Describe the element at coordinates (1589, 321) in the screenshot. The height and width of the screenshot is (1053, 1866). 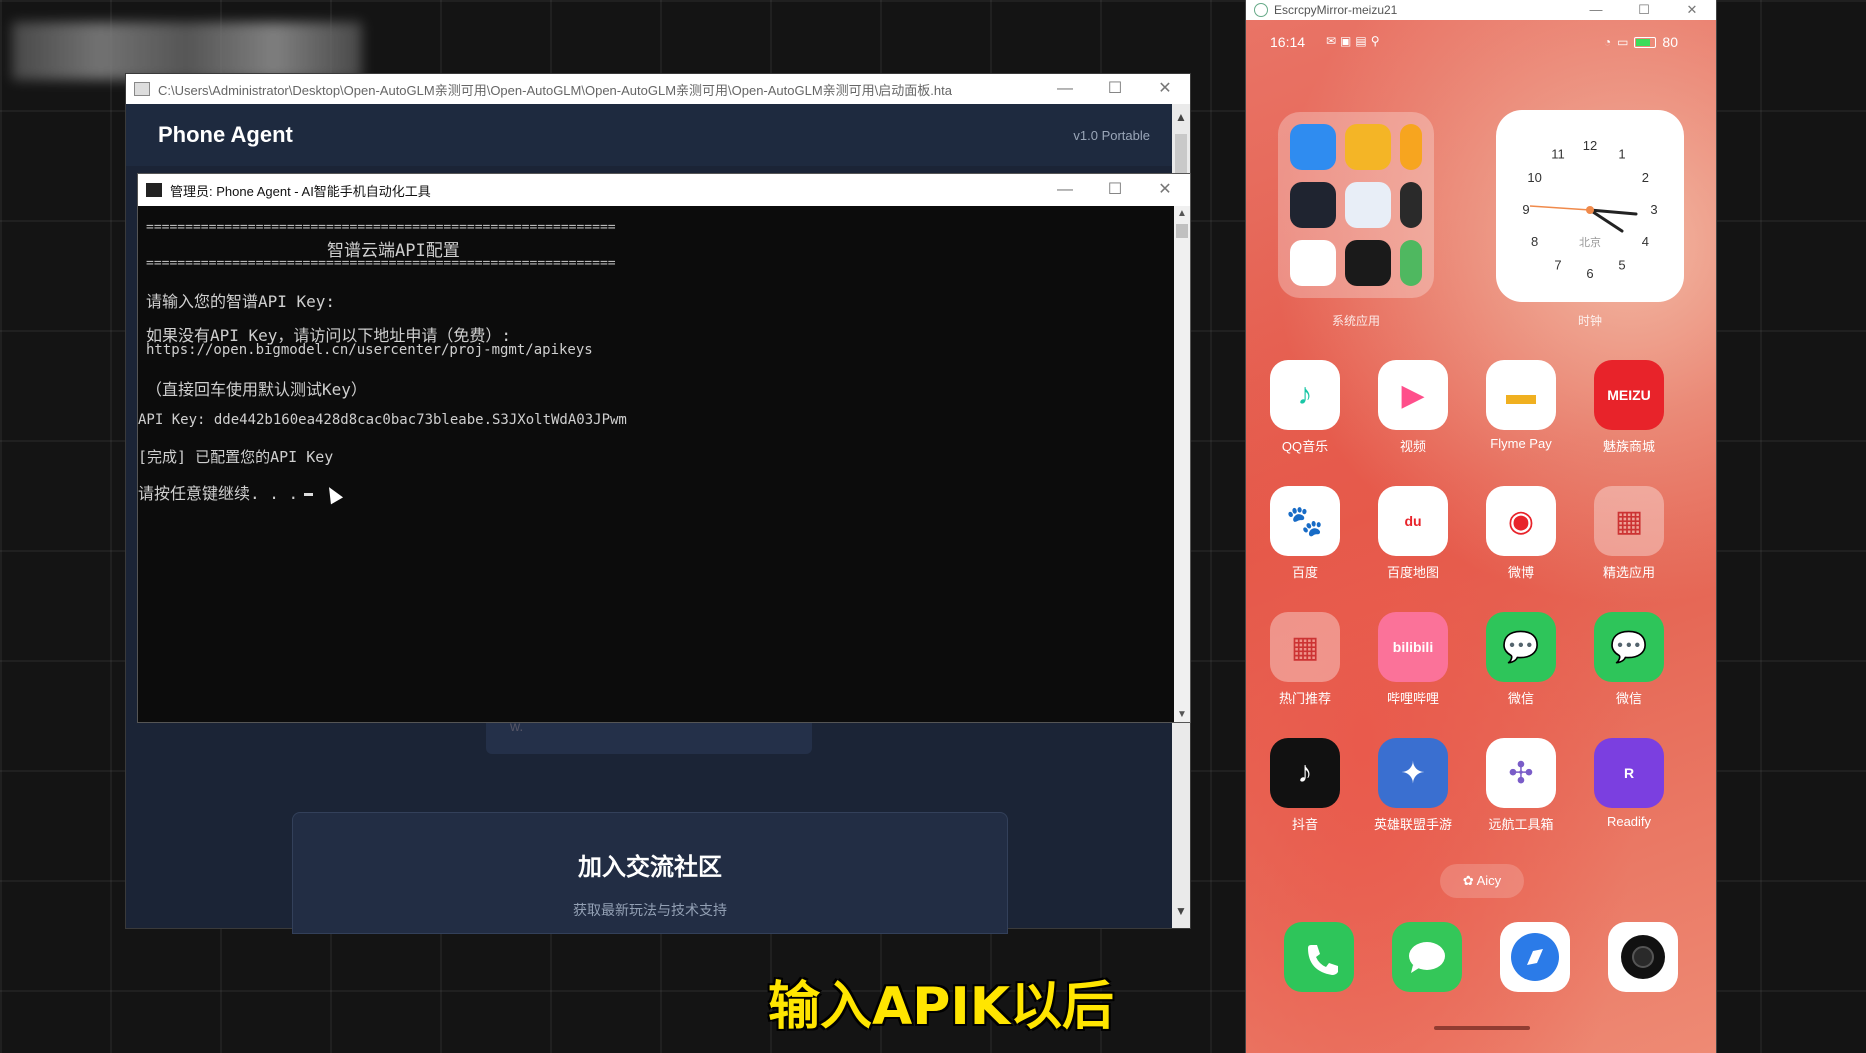
I see `clock-label: 时钟` at that location.